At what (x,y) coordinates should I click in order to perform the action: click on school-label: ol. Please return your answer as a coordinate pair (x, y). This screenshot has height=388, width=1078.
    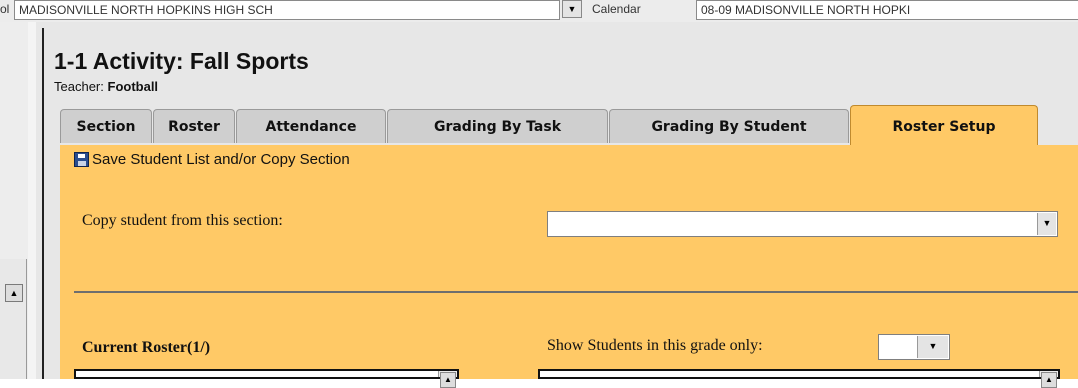
    Looking at the image, I should click on (5, 9).